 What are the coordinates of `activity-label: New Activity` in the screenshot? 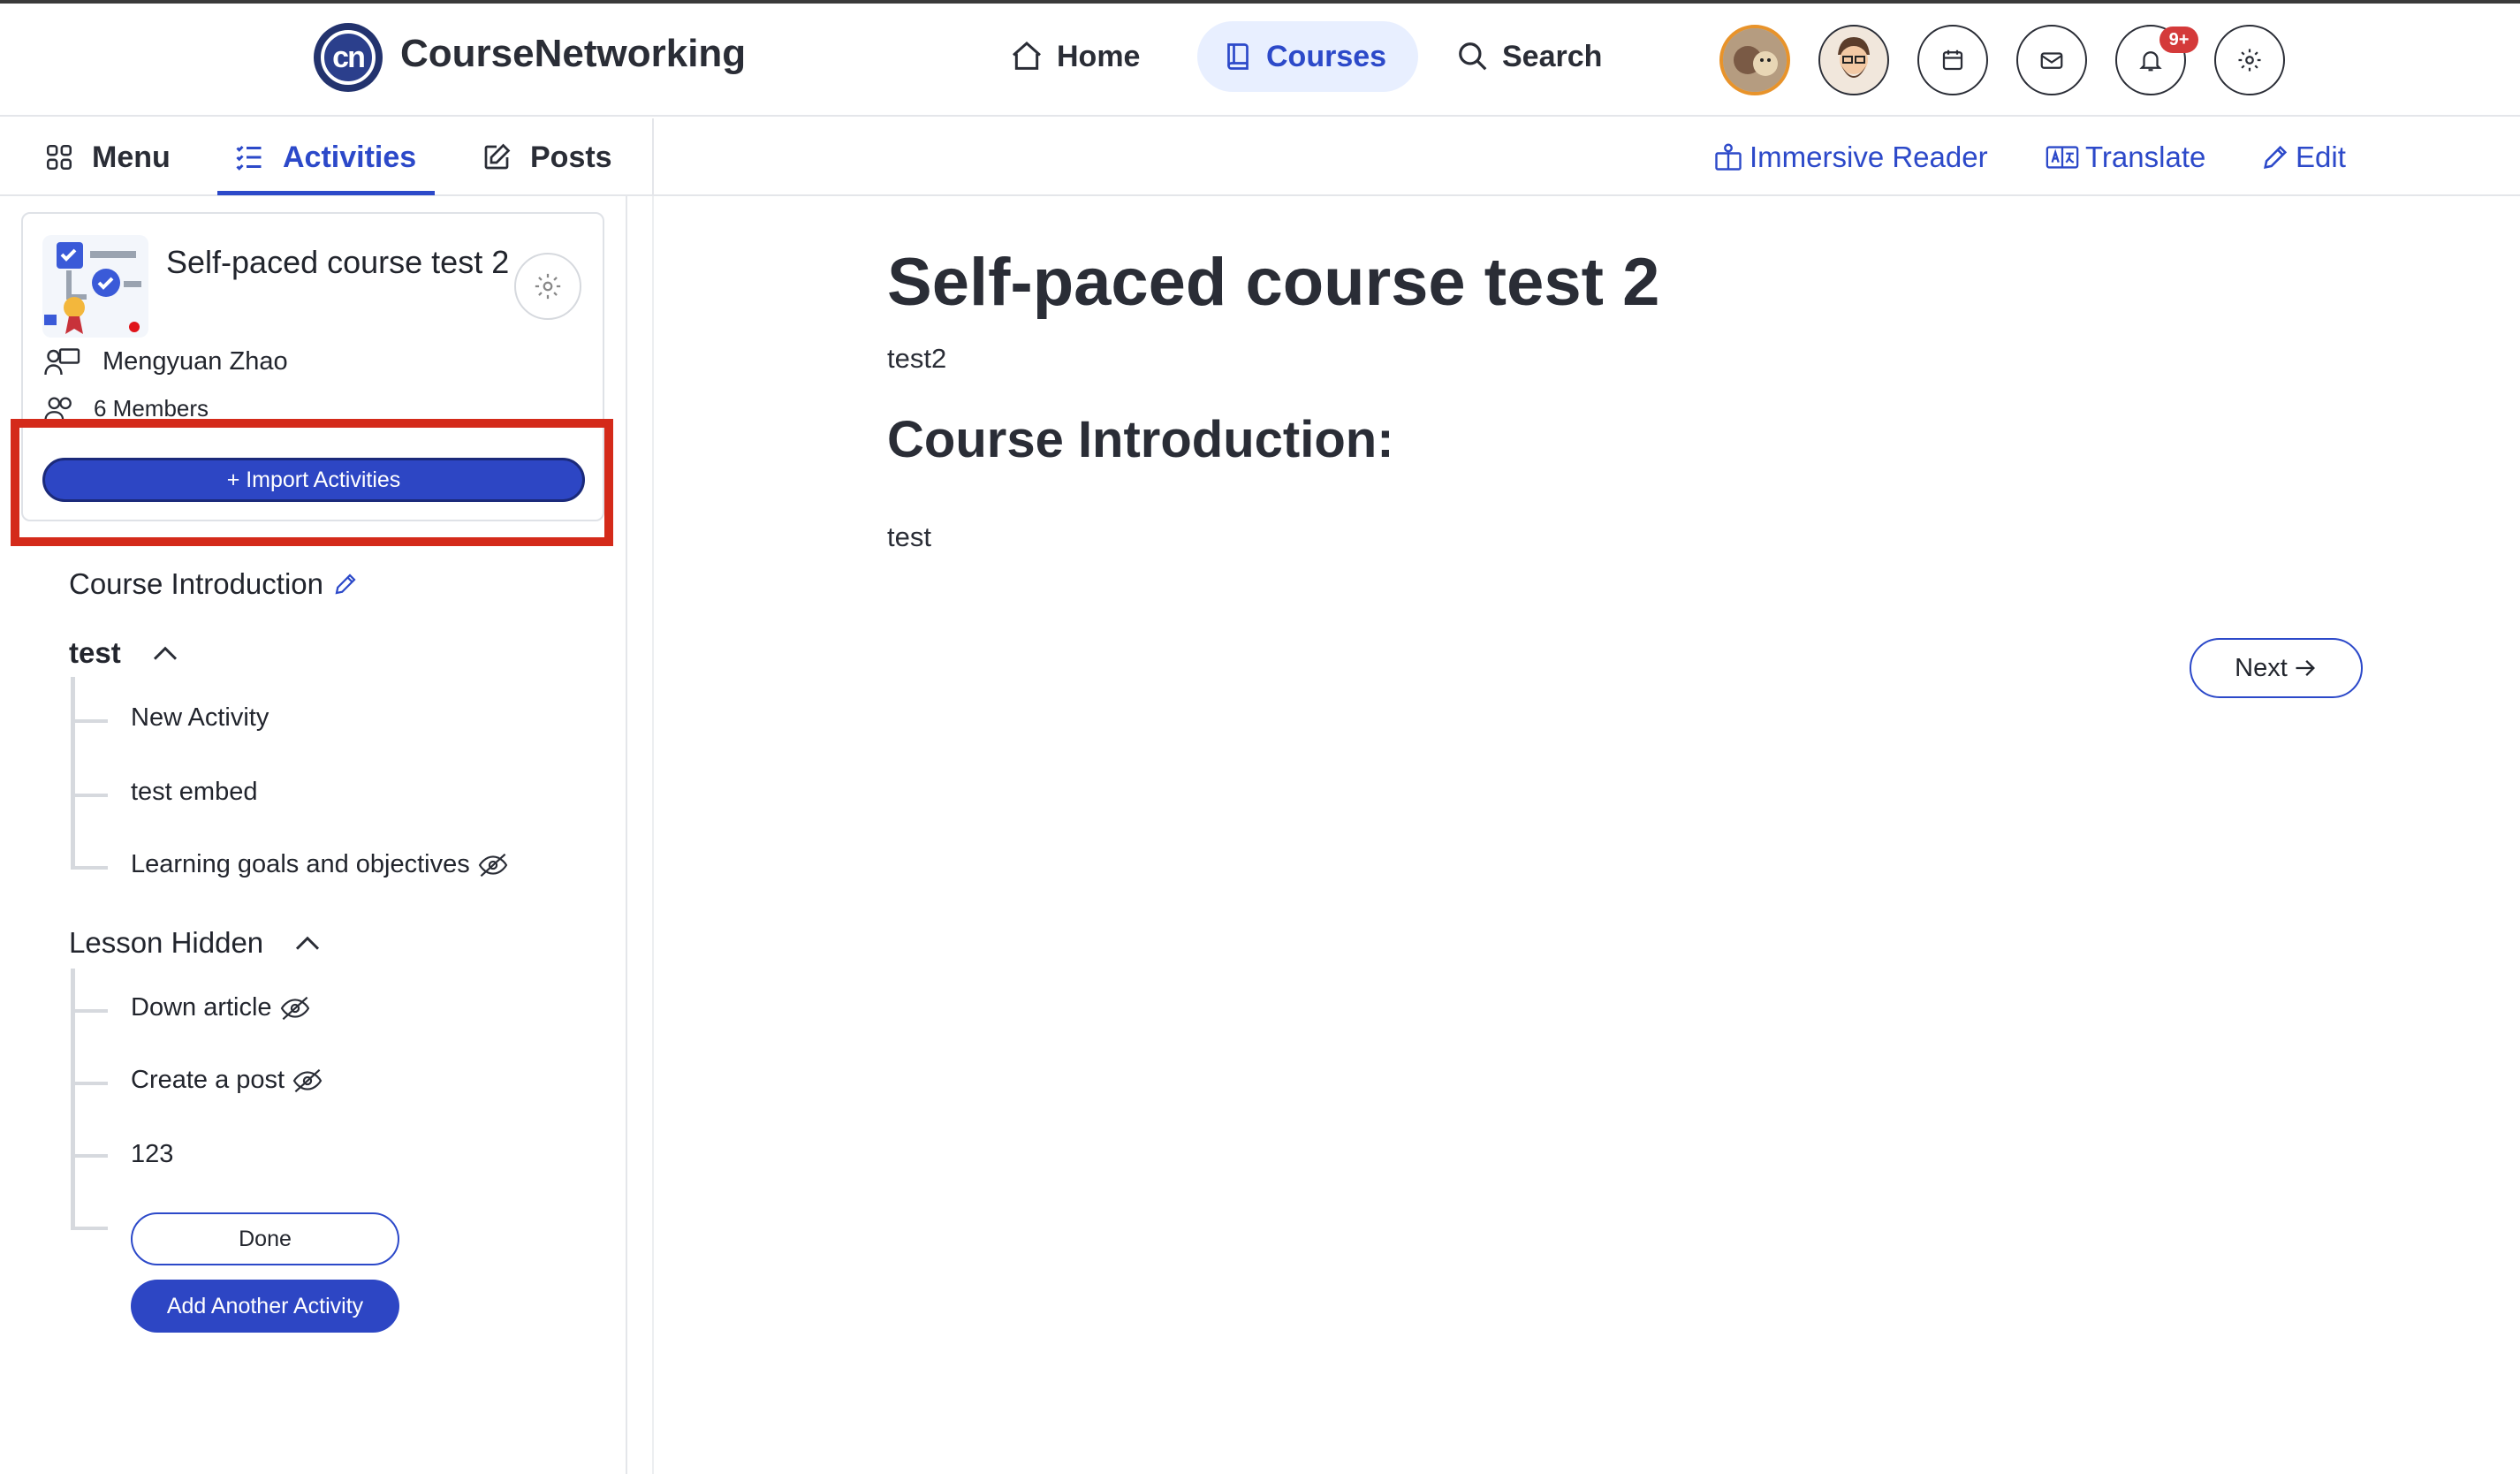 It's located at (200, 717).